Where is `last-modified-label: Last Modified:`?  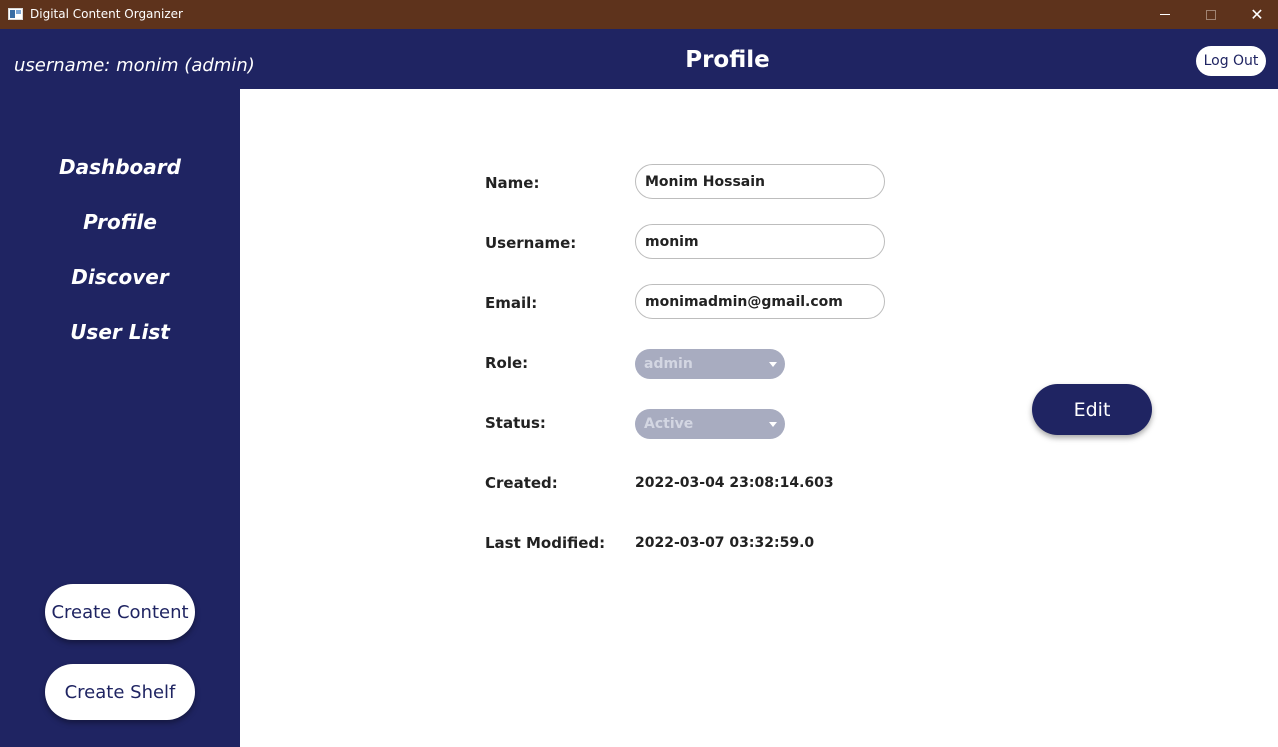 last-modified-label: Last Modified: is located at coordinates (545, 543).